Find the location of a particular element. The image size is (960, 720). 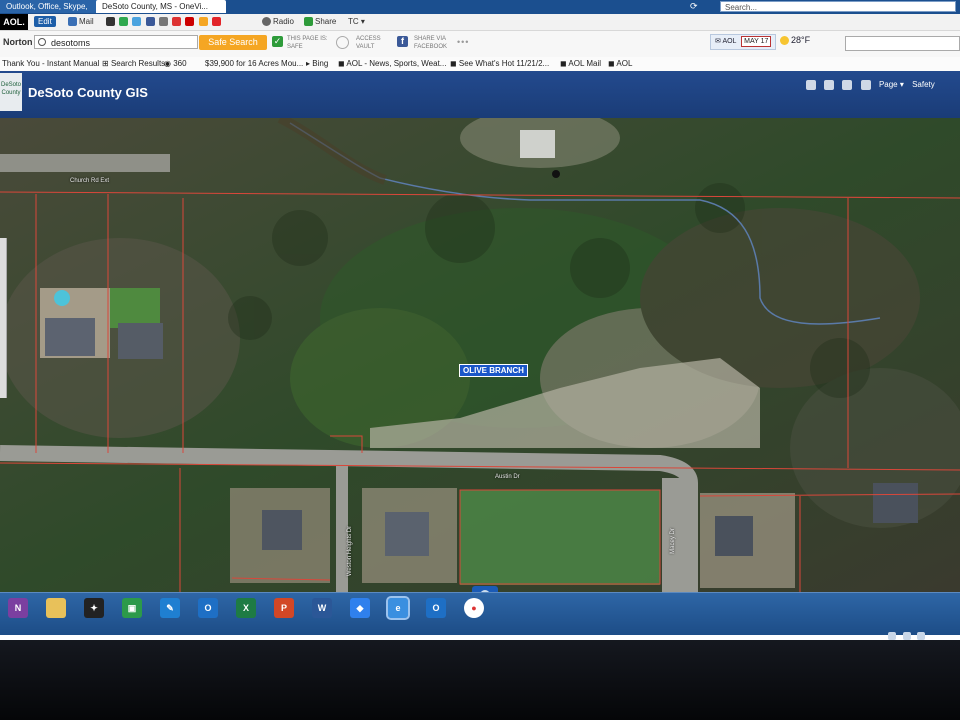

road-label-macey: Macey Dr is located at coordinates (672, 541).